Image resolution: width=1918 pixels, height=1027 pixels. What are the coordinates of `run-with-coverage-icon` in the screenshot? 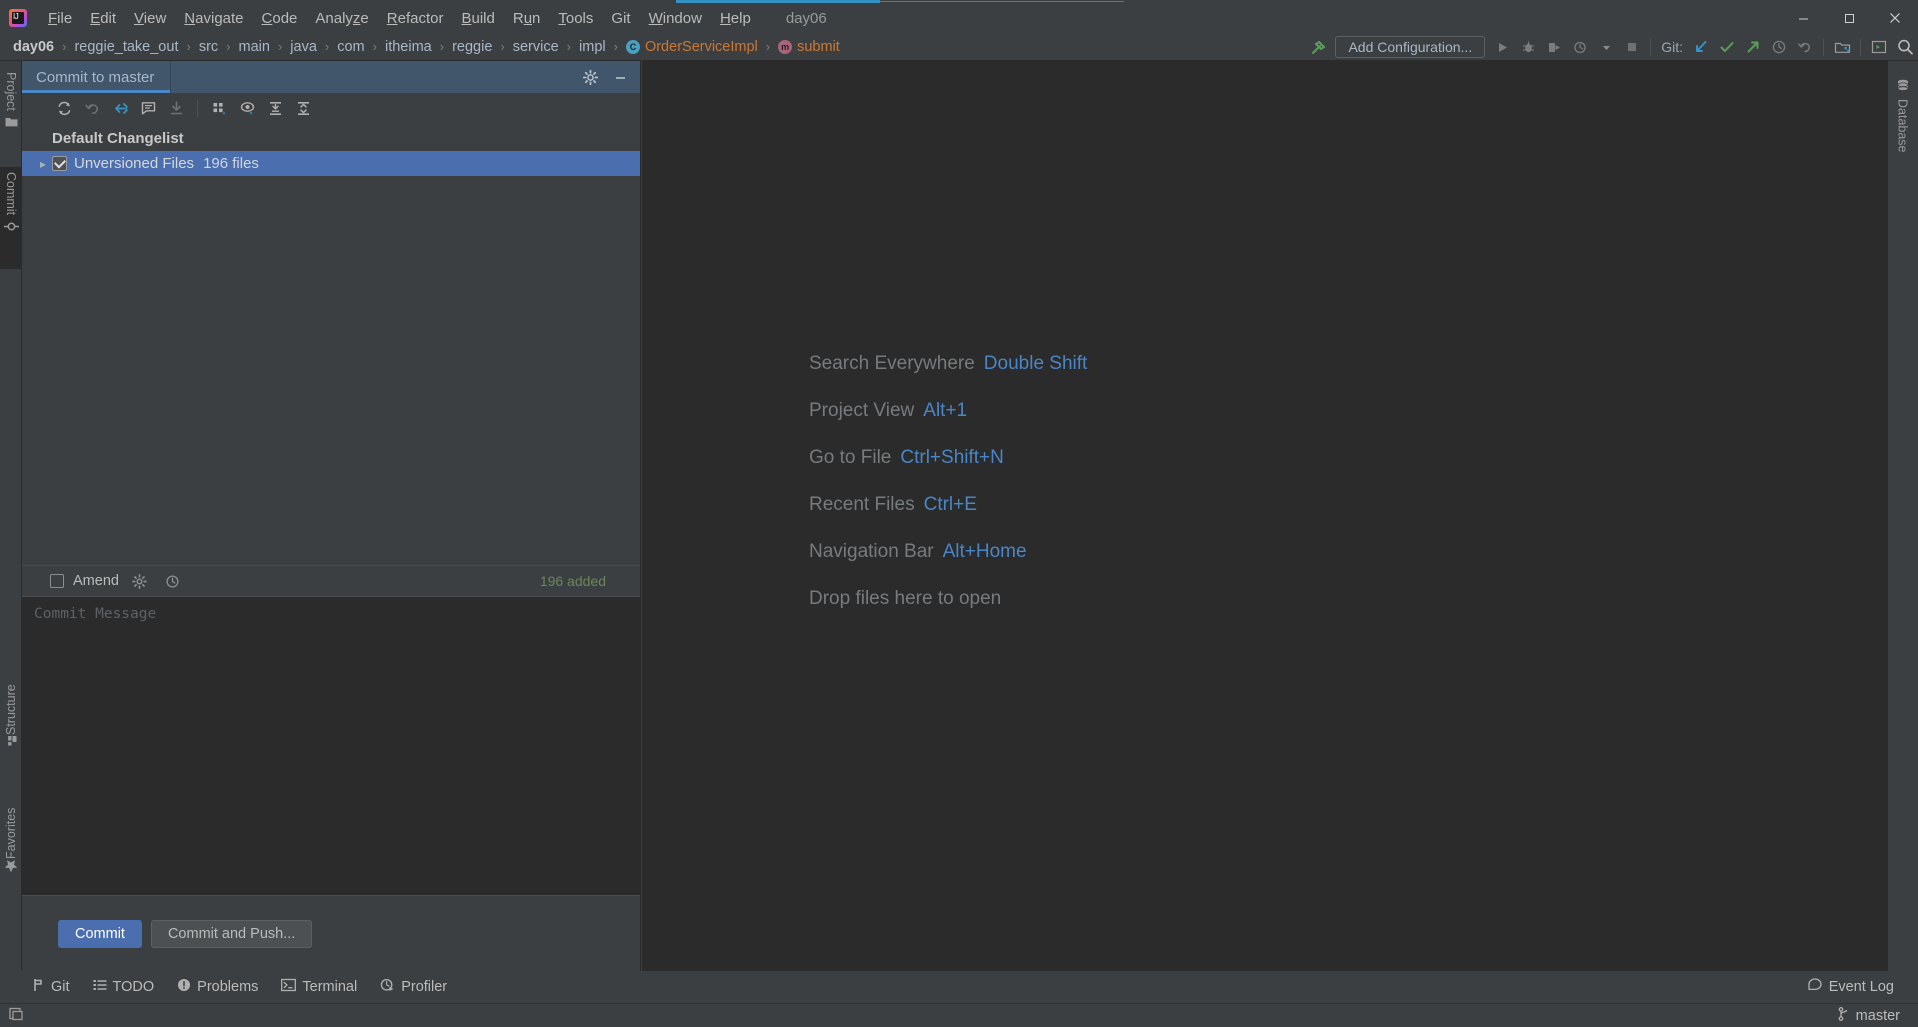 It's located at (1554, 47).